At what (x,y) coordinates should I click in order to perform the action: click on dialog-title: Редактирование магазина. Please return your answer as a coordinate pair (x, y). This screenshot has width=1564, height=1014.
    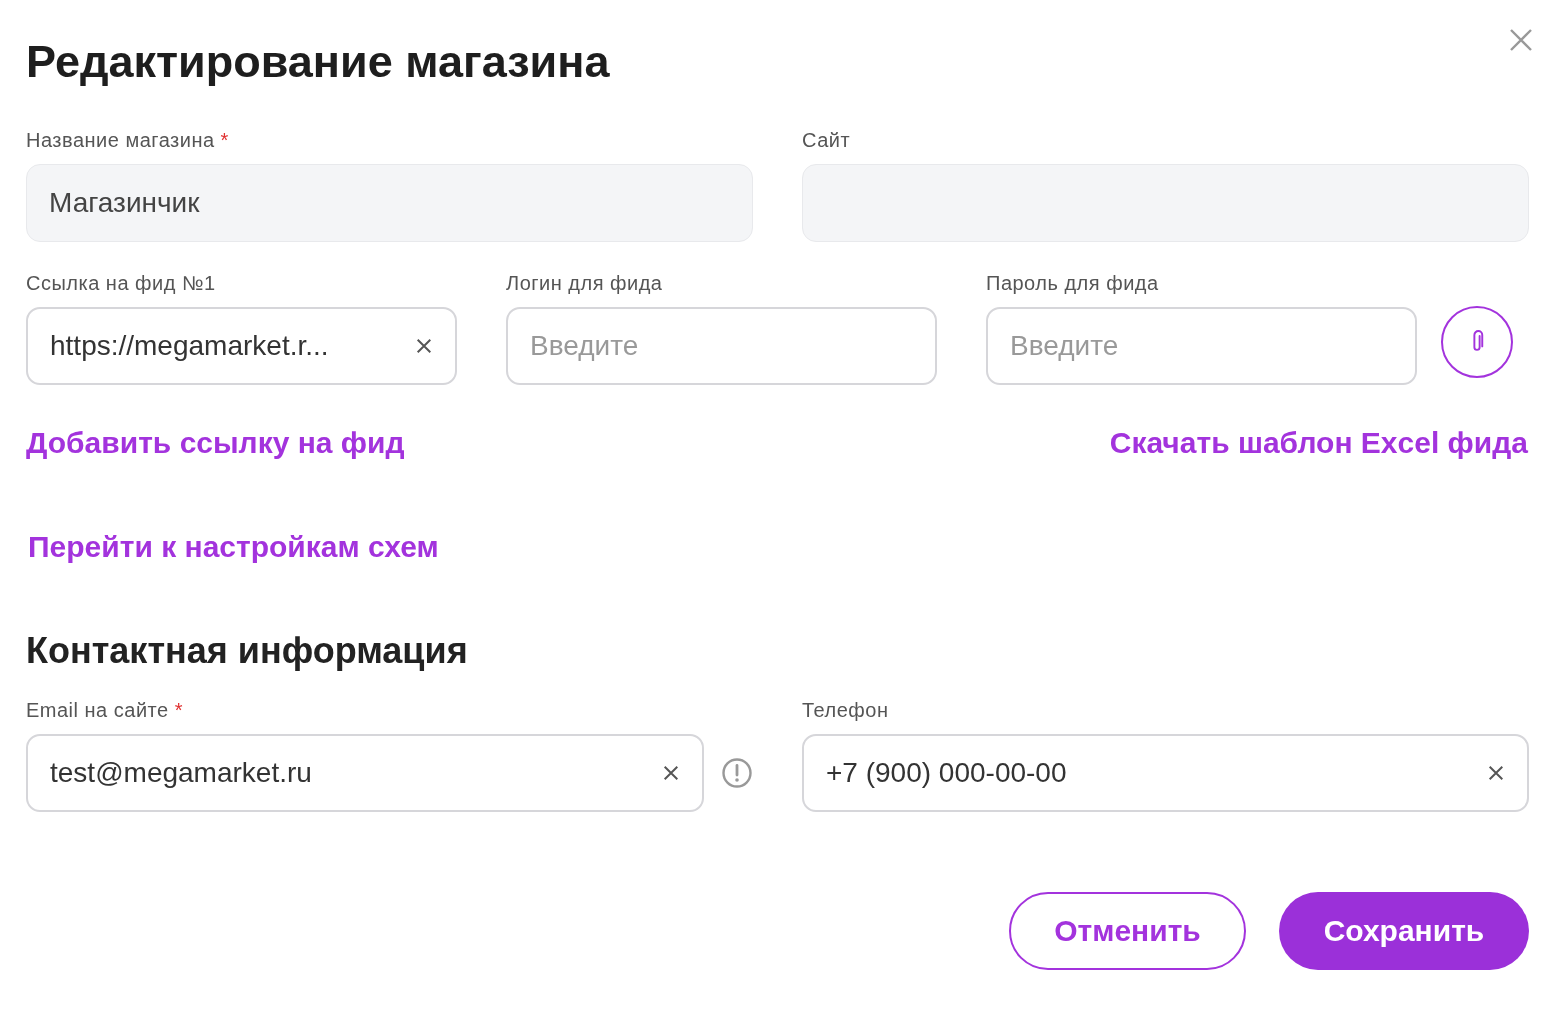
    Looking at the image, I should click on (318, 62).